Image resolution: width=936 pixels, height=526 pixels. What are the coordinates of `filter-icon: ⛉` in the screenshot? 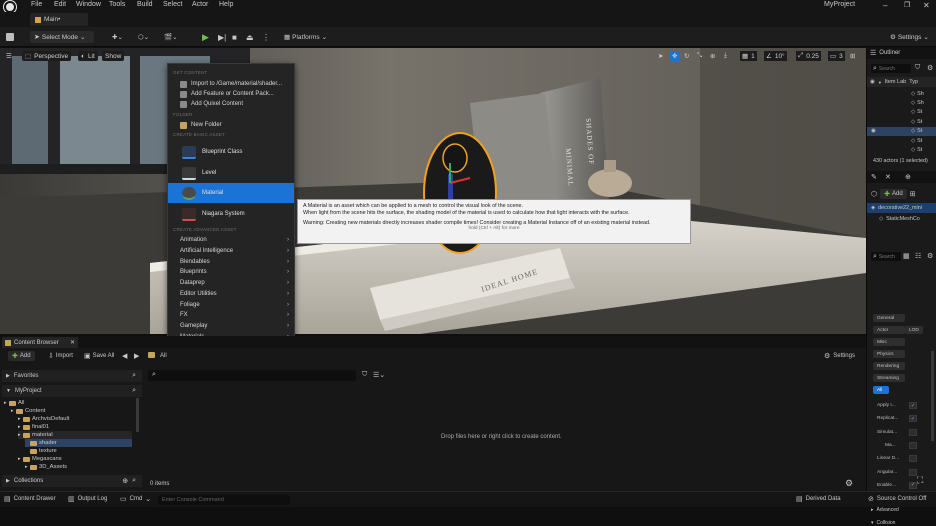 It's located at (364, 375).